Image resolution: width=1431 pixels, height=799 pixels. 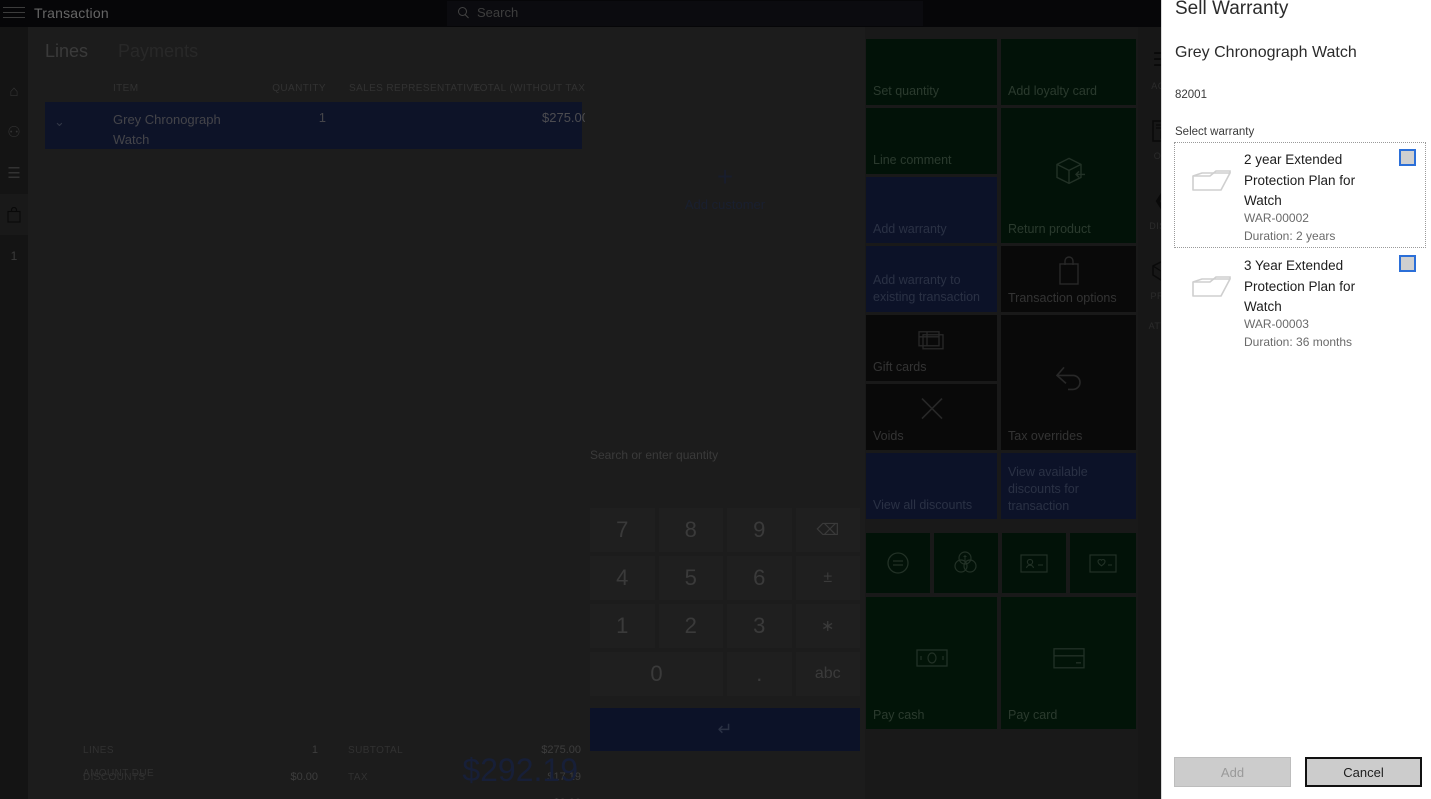 I want to click on select-warranty-label: Select warranty, so click(x=1215, y=132).